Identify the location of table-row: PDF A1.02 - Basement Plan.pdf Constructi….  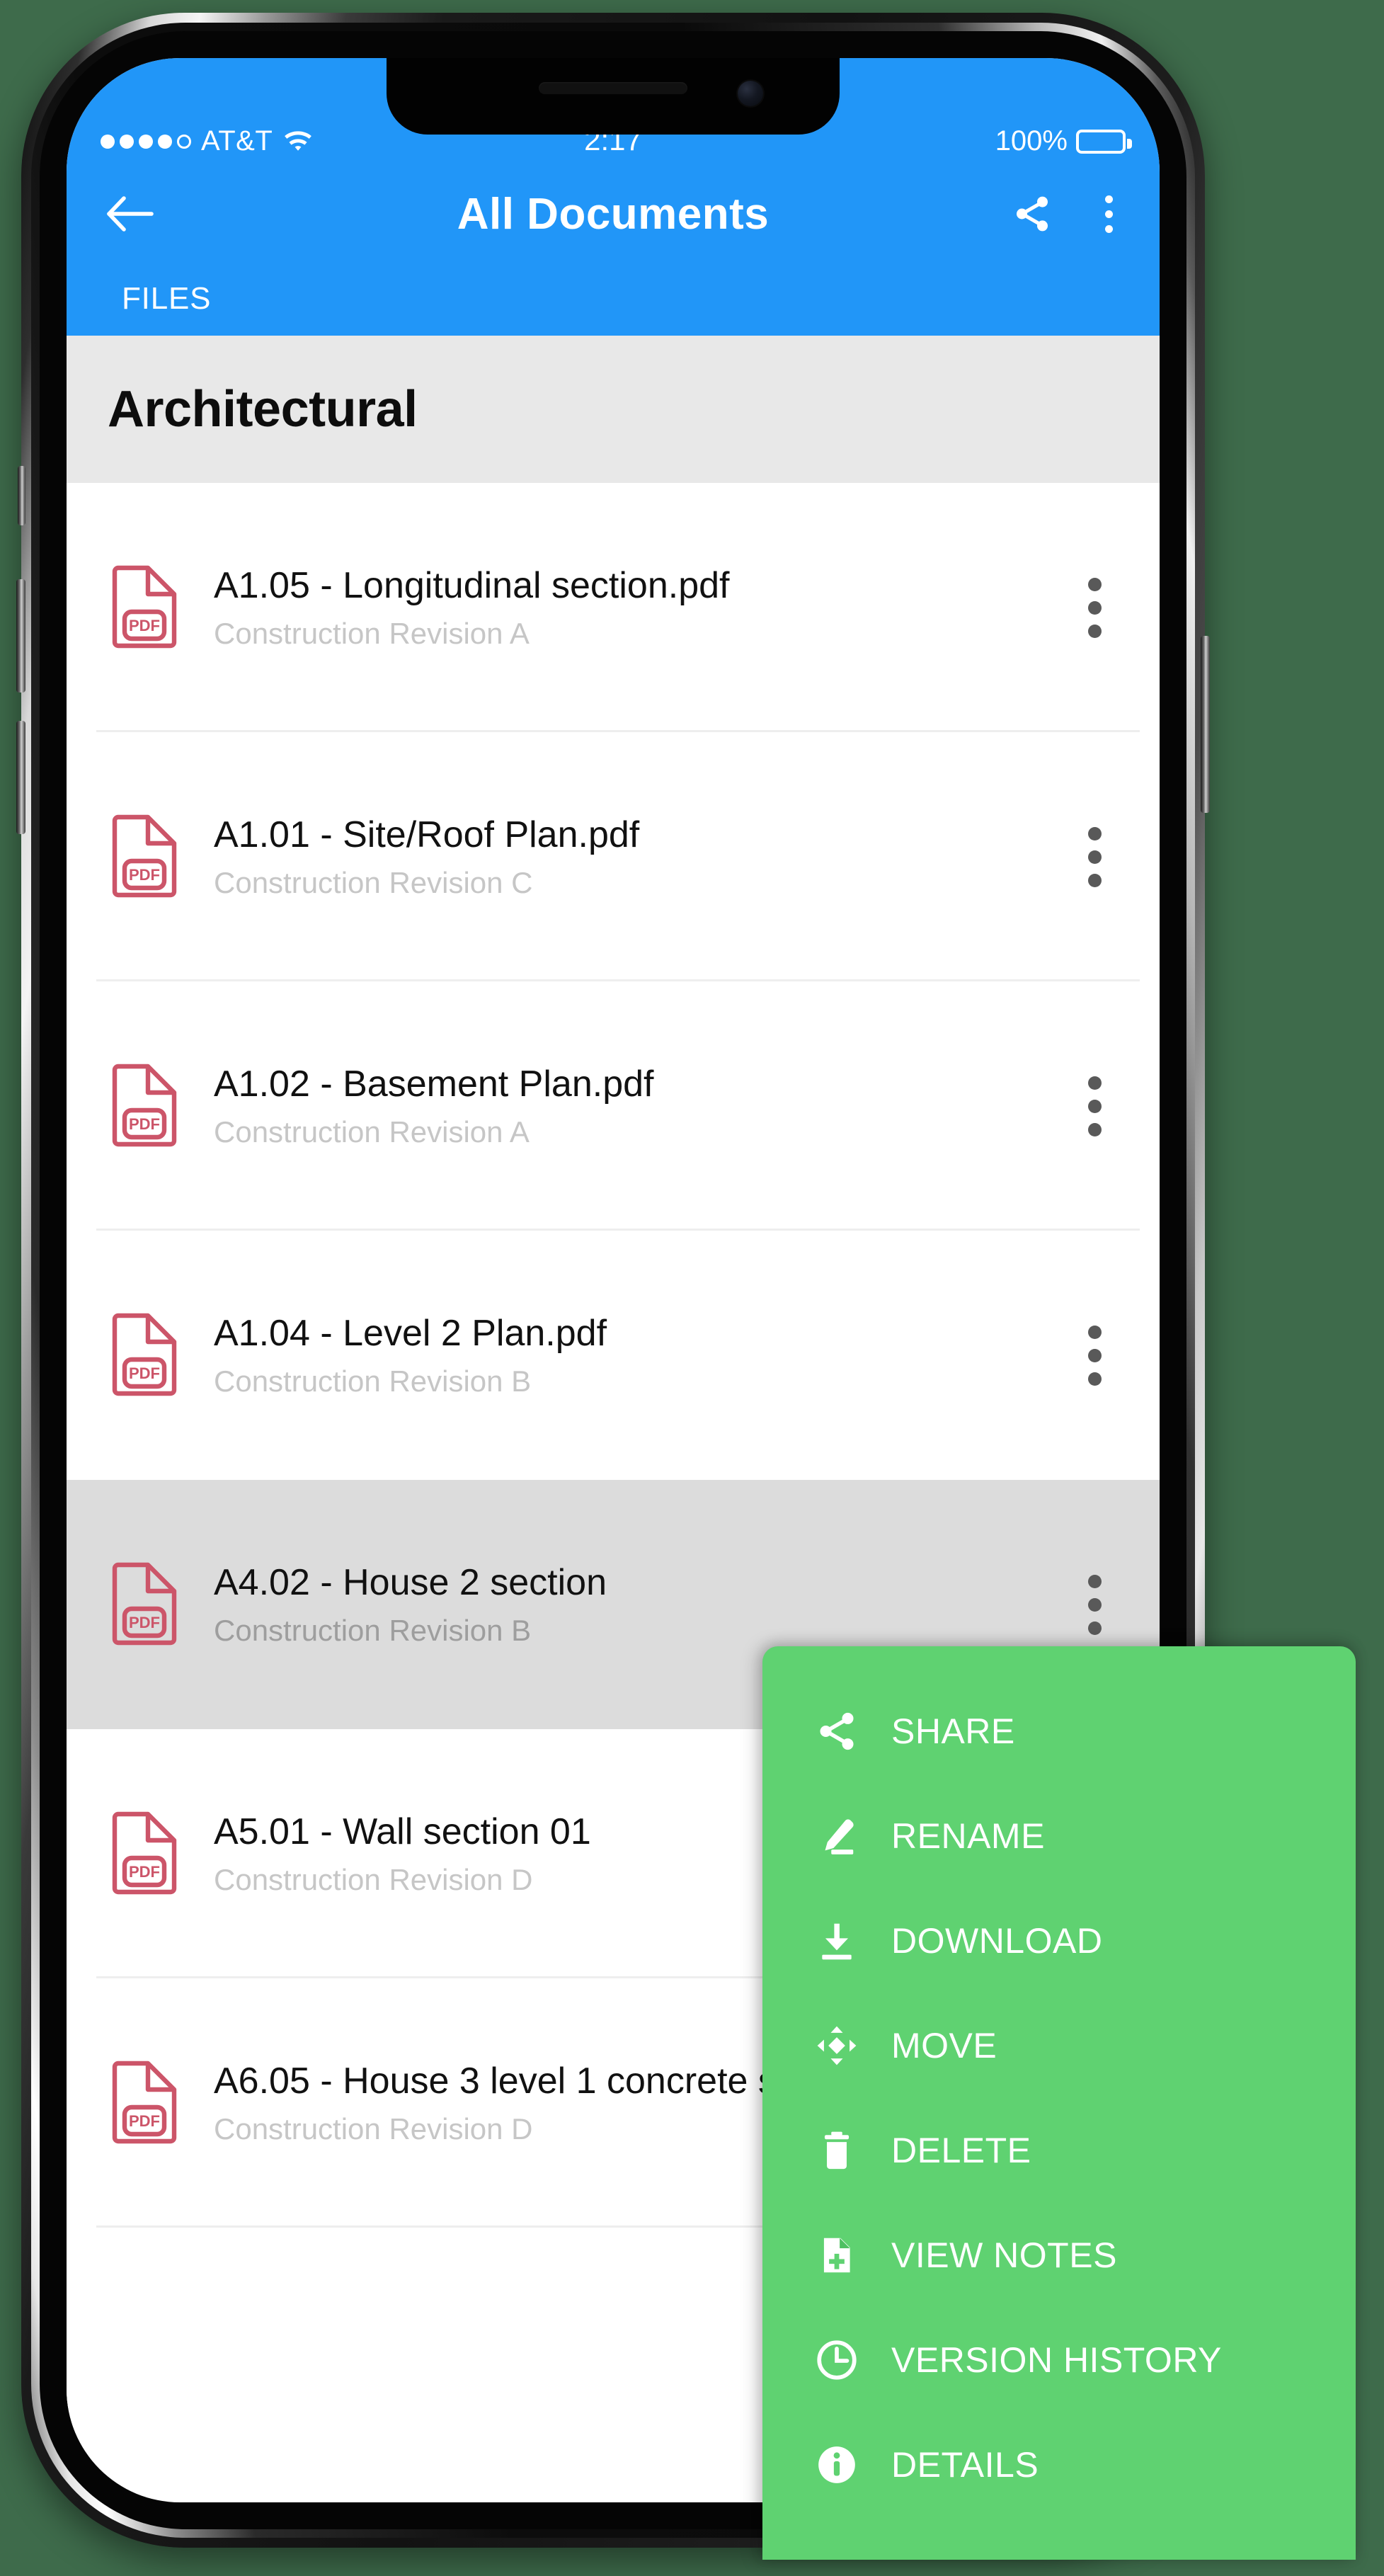
(613, 1106).